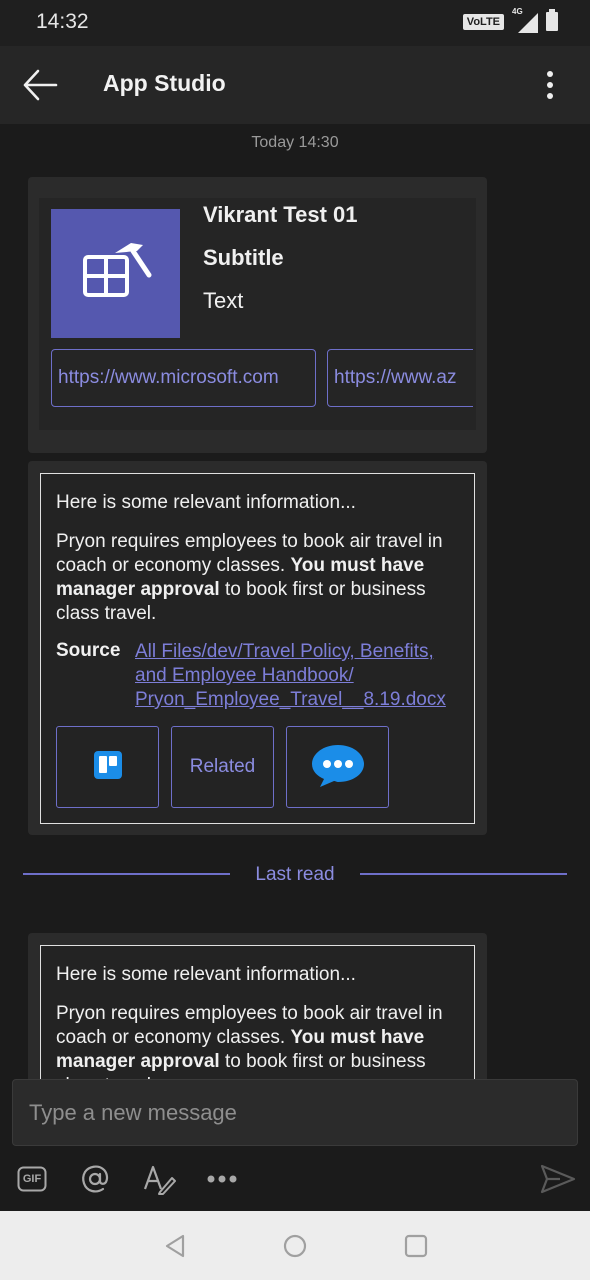 The width and height of the screenshot is (590, 1280). I want to click on format-icon, so click(159, 1179).